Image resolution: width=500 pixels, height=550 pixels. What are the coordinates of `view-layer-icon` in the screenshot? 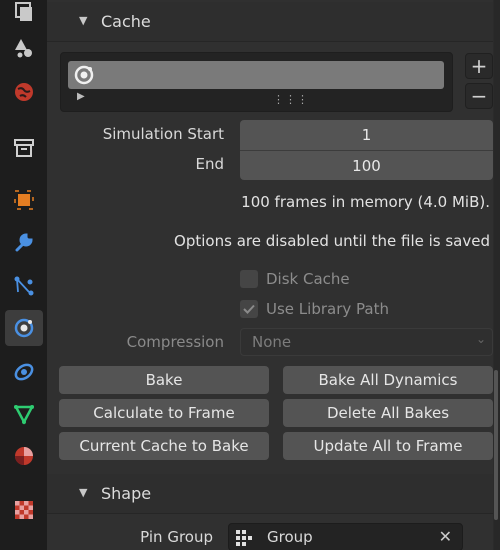 It's located at (23, 11).